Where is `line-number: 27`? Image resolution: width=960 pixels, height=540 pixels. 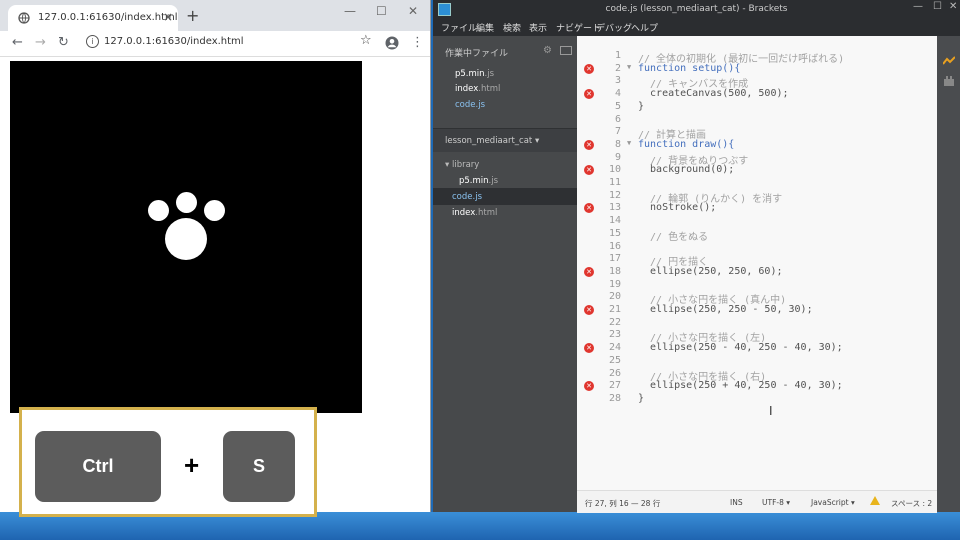
line-number: 27 is located at coordinates (614, 386).